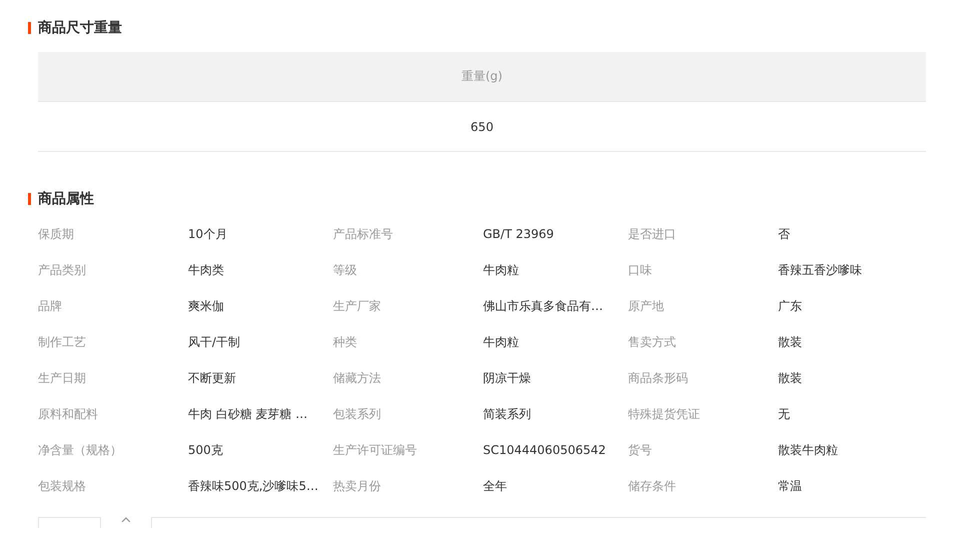 This screenshot has width=954, height=539. I want to click on attribute-label: 包装规格, so click(62, 486).